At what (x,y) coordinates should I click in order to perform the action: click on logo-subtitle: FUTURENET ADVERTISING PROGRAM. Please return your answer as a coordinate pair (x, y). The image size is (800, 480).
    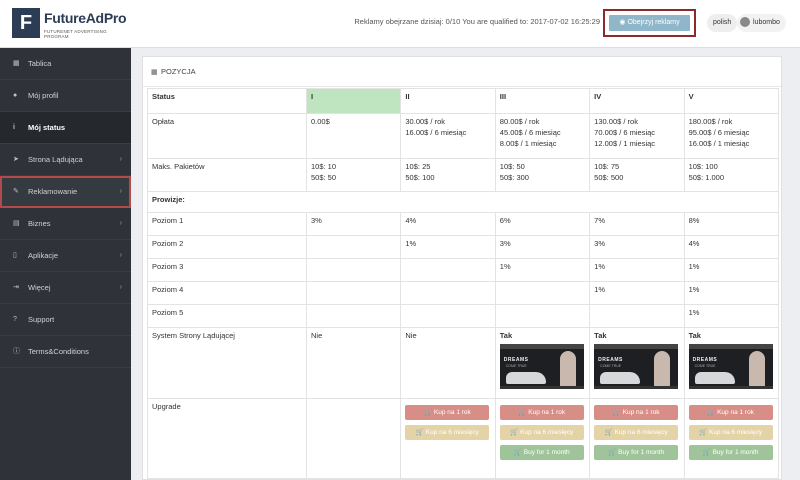
    Looking at the image, I should click on (75, 34).